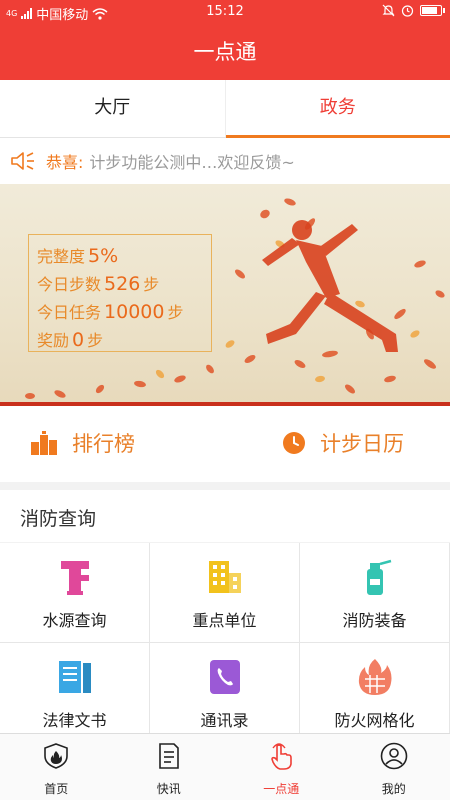 This screenshot has width=450, height=800. I want to click on podium-icon, so click(44, 443).